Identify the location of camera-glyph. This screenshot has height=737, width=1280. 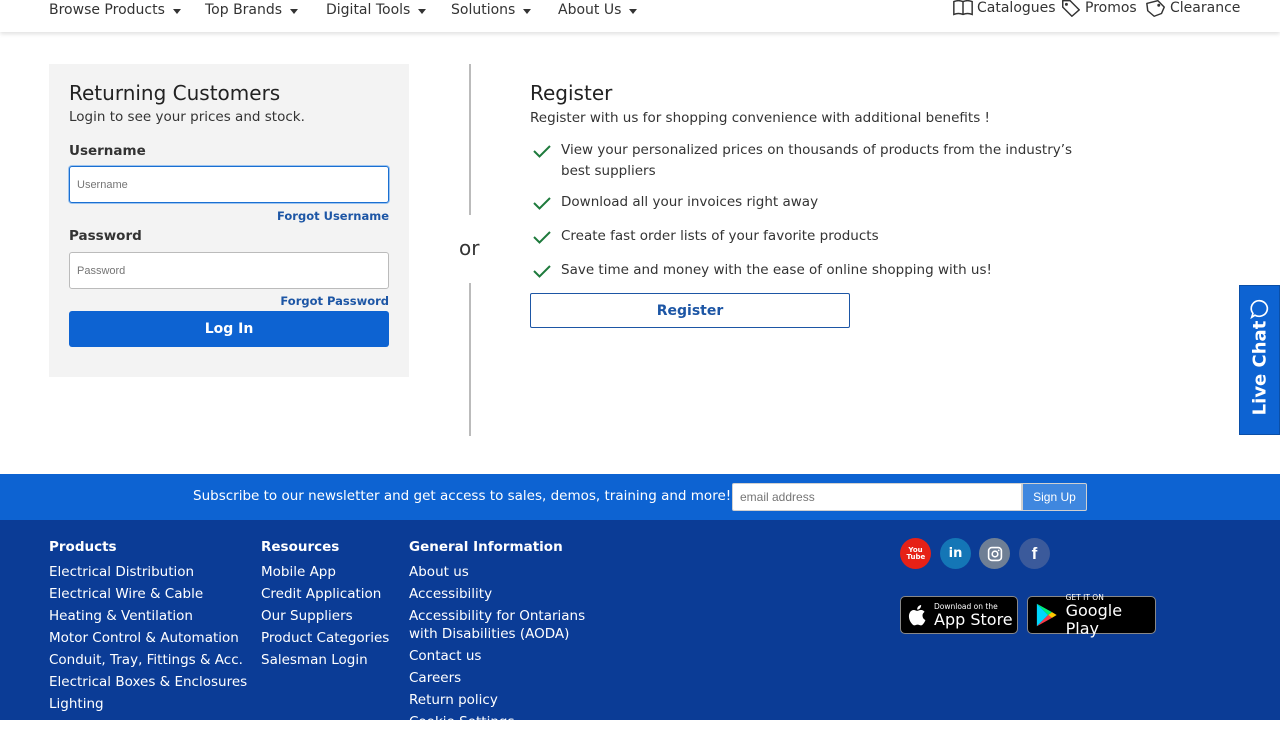
(994, 553).